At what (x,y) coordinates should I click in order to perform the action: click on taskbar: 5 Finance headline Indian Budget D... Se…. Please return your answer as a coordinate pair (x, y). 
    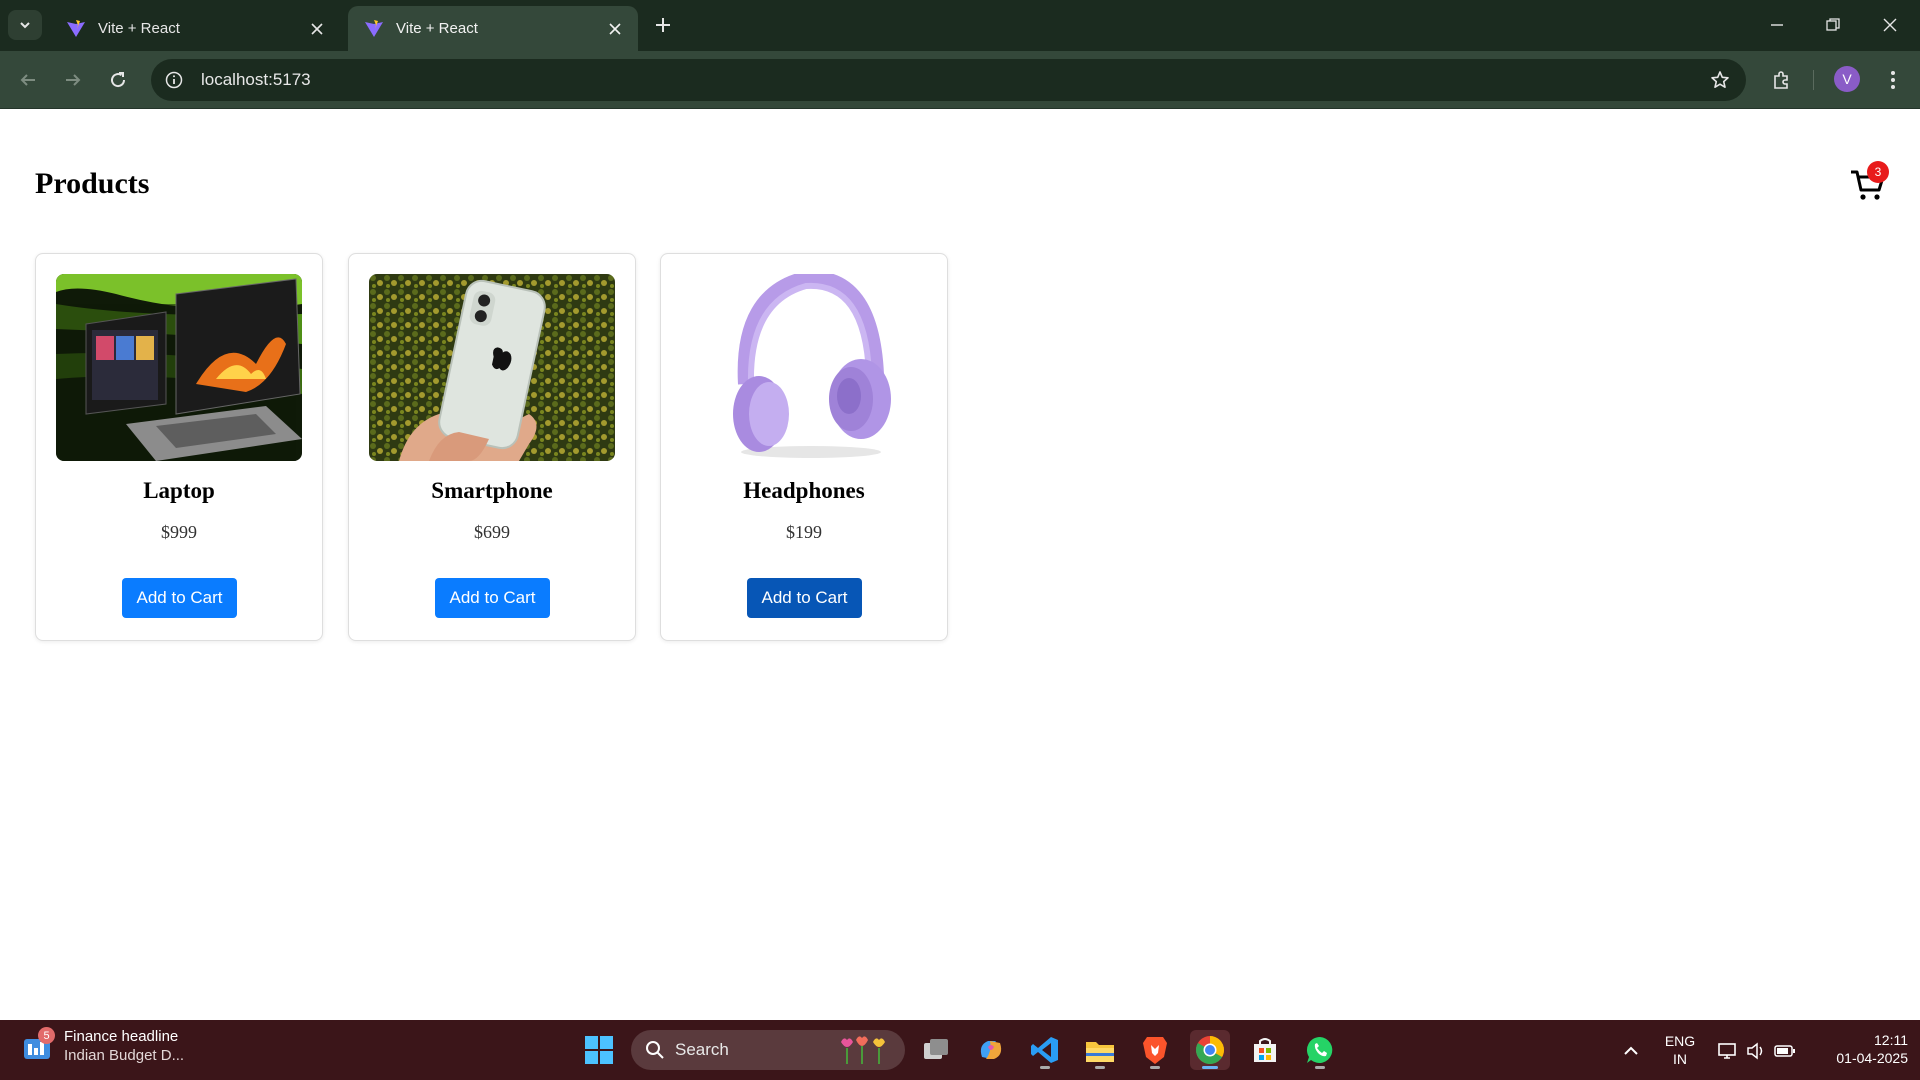
    Looking at the image, I should click on (960, 1050).